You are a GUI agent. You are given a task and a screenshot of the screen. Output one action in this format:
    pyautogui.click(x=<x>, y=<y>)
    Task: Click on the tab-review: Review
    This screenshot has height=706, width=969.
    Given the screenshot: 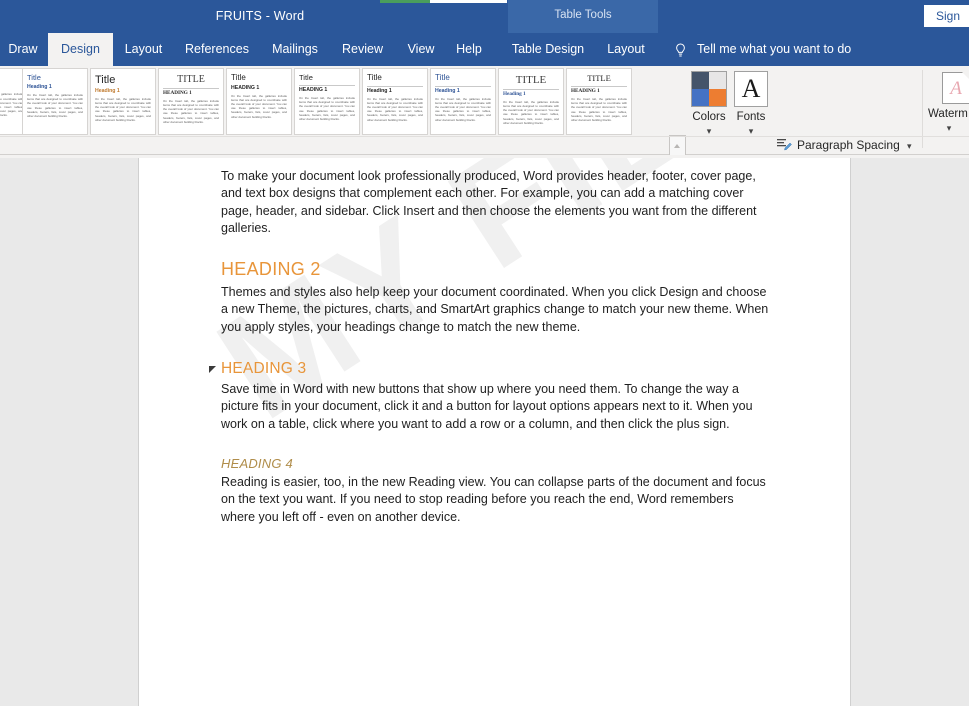 What is the action you would take?
    pyautogui.click(x=362, y=49)
    